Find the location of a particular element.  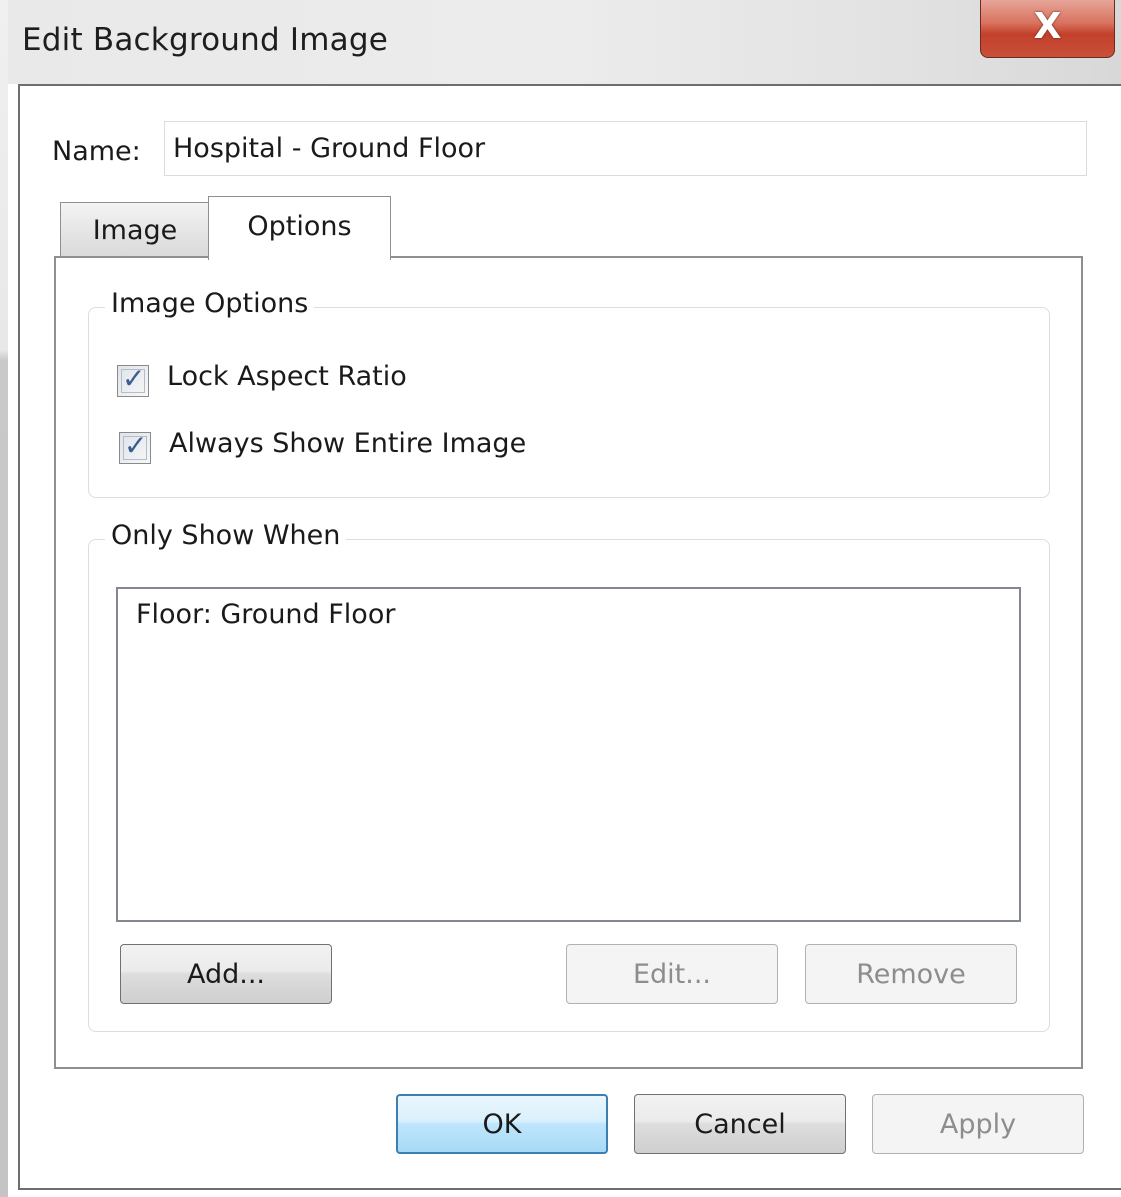

ok-button: OK is located at coordinates (502, 1124).